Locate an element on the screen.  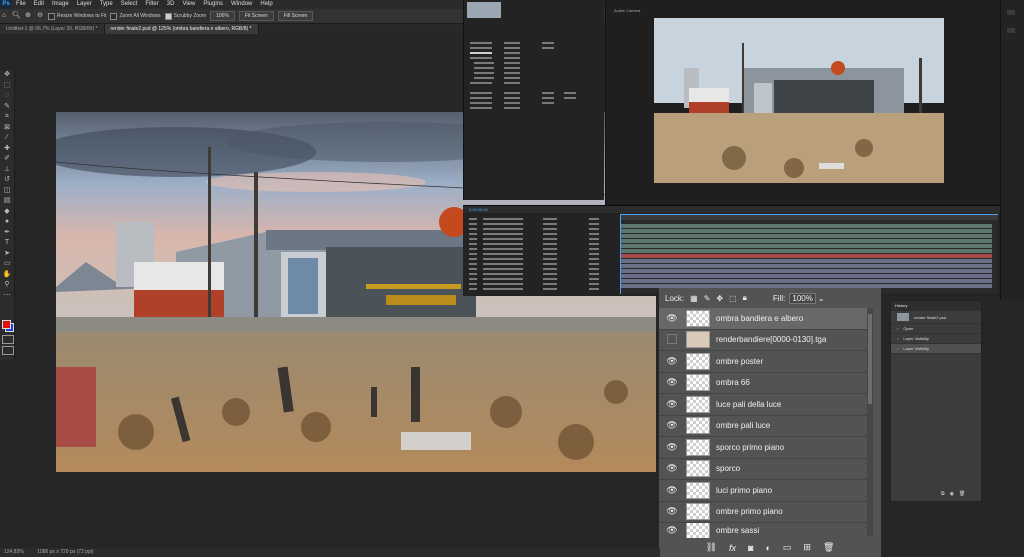
pen-tool-icon: ✒ is located at coordinates (7, 233).